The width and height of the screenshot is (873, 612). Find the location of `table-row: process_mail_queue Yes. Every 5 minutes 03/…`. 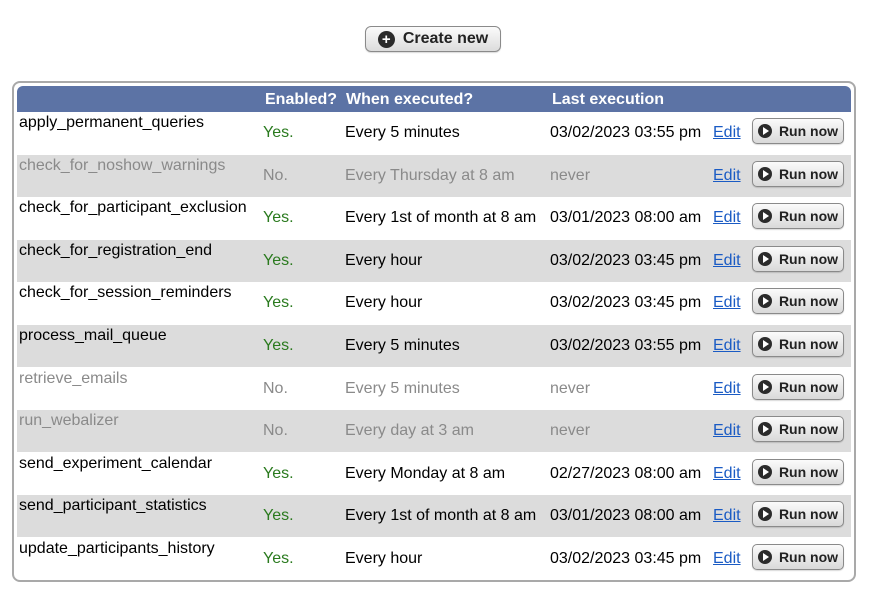

table-row: process_mail_queue Yes. Every 5 minutes 03/… is located at coordinates (434, 346).